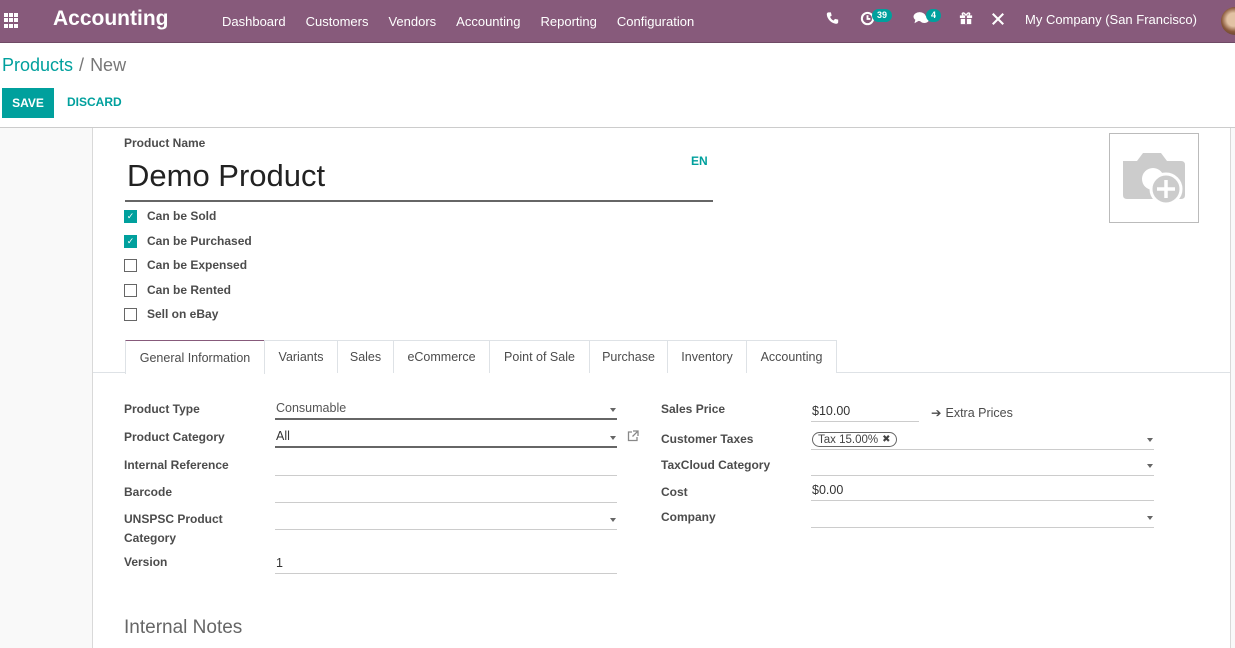 The width and height of the screenshot is (1235, 648). I want to click on menu-configuration: Configuration, so click(655, 21).